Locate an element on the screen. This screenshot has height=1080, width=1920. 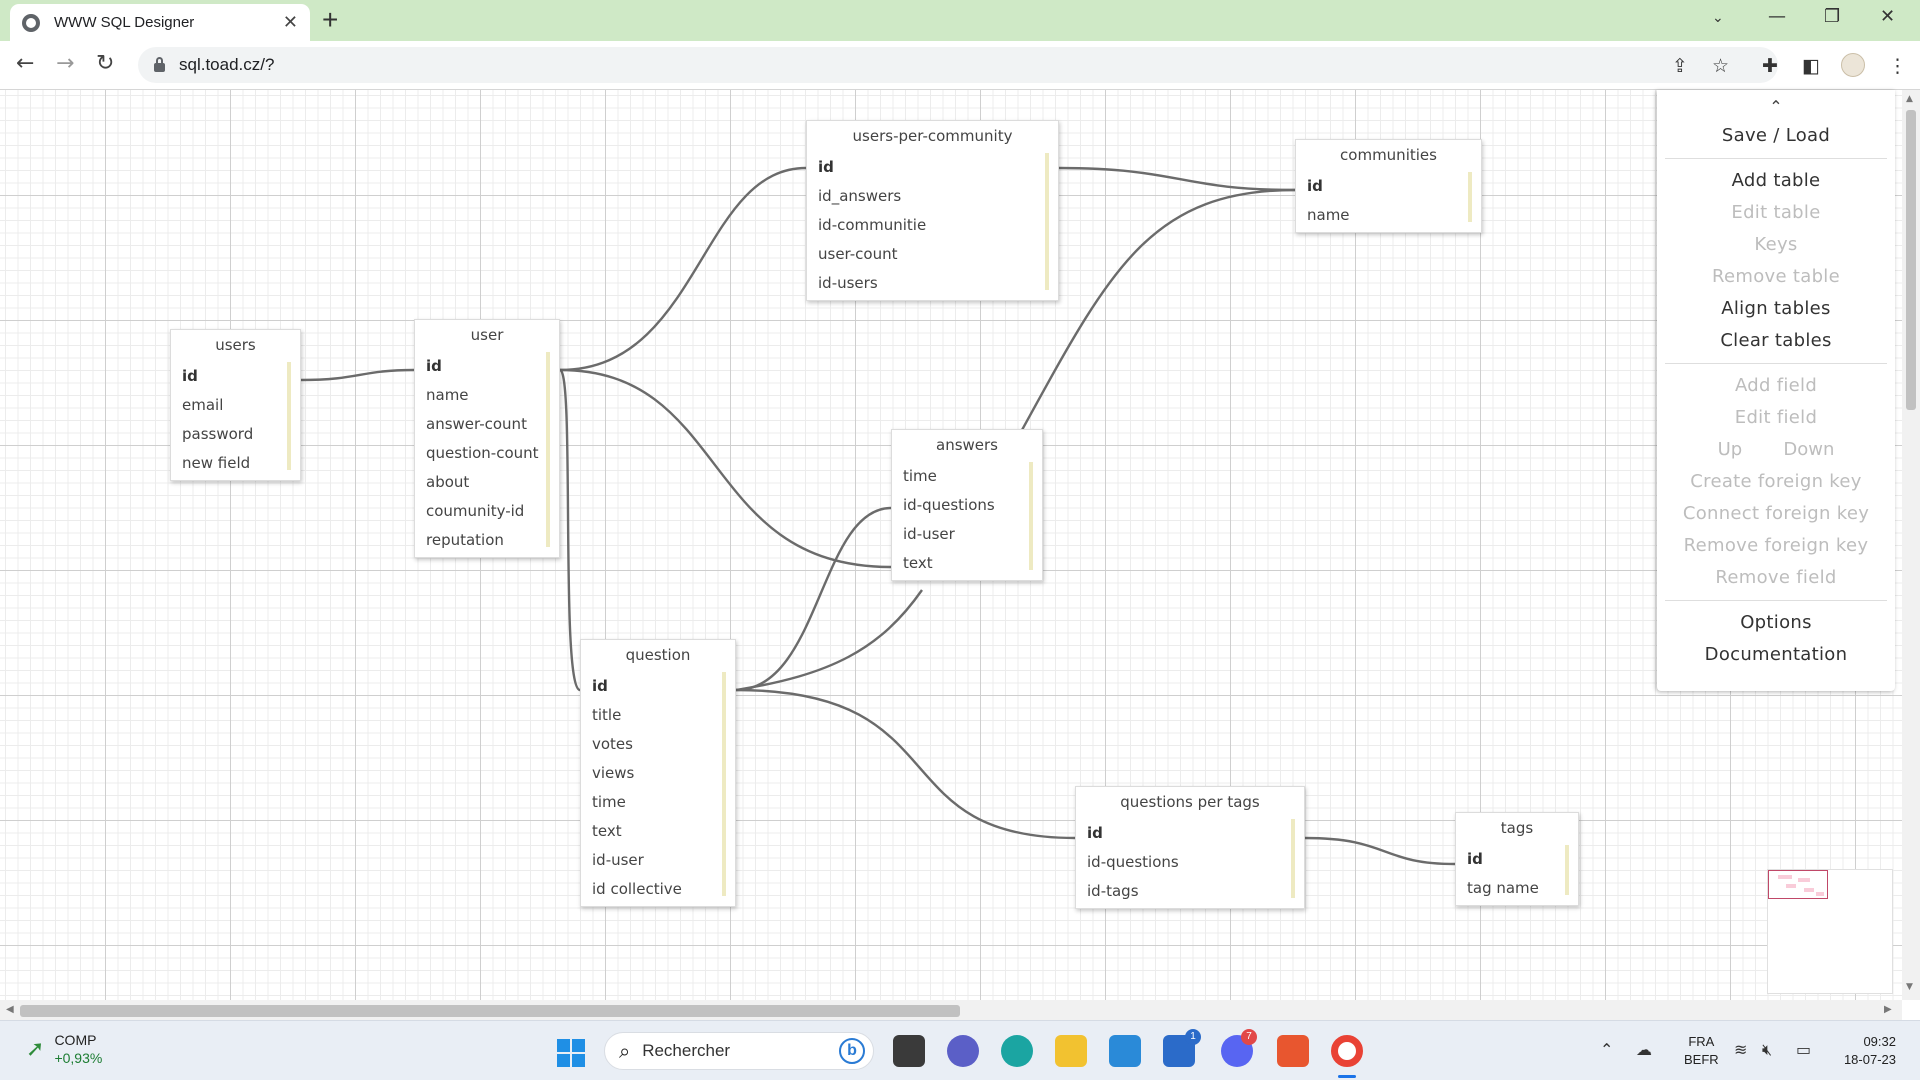
options-button: Options is located at coordinates (1776, 623).